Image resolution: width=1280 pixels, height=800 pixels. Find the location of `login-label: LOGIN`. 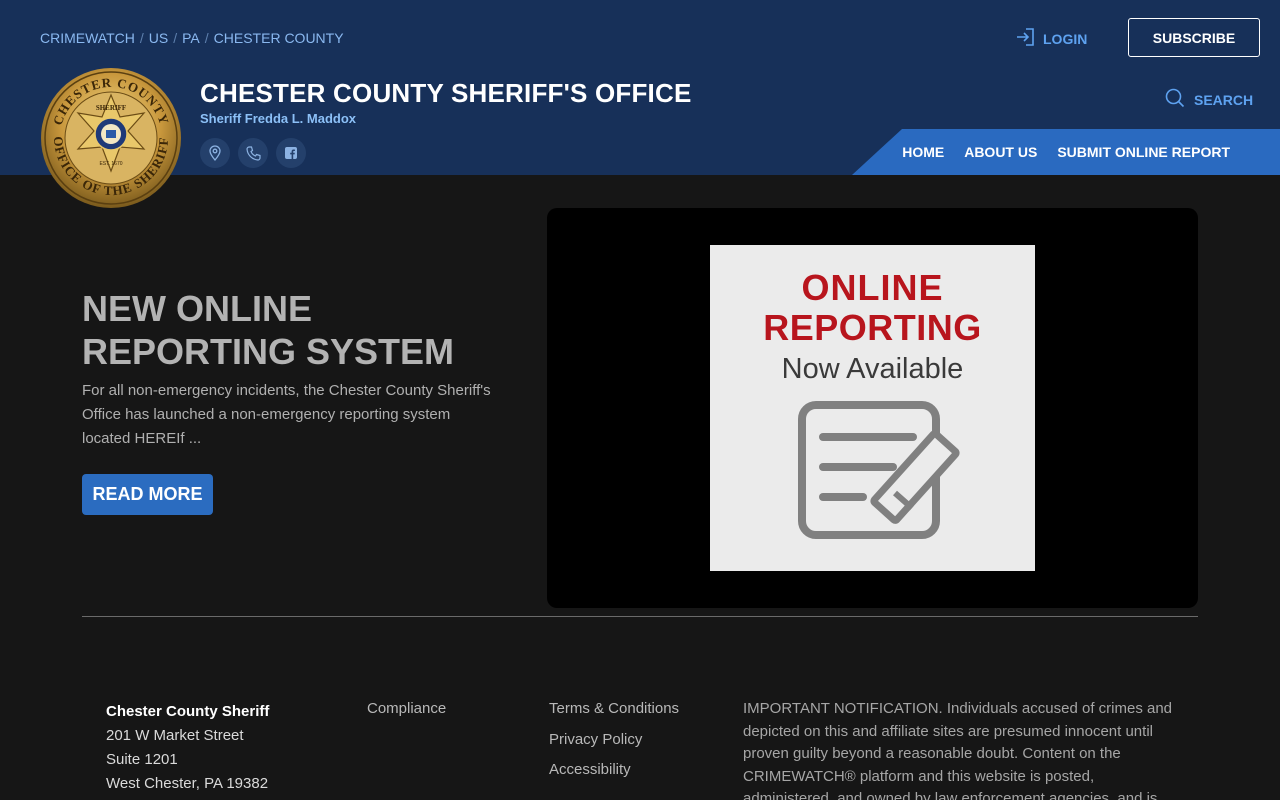

login-label: LOGIN is located at coordinates (1065, 38).